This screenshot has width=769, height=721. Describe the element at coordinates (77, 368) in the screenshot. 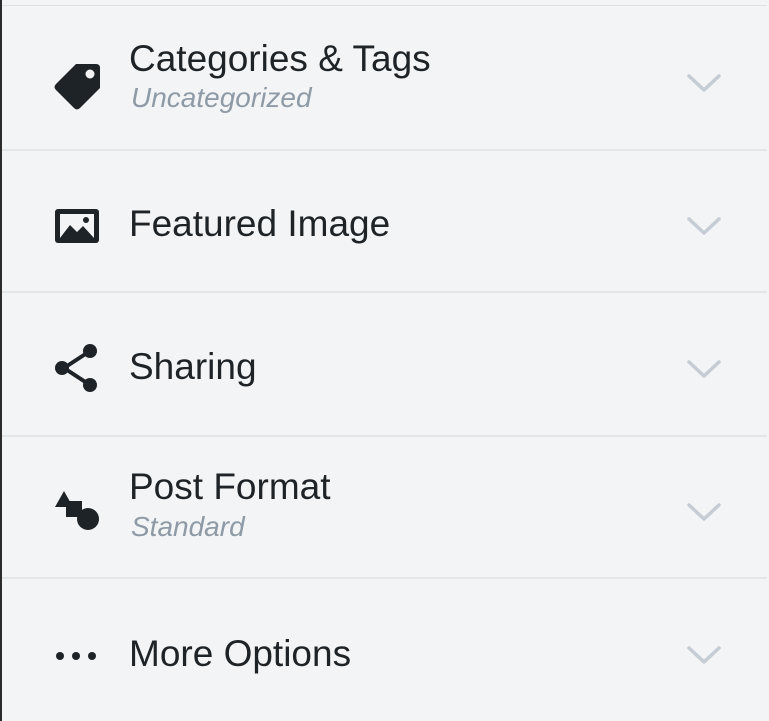

I see `share-icon` at that location.